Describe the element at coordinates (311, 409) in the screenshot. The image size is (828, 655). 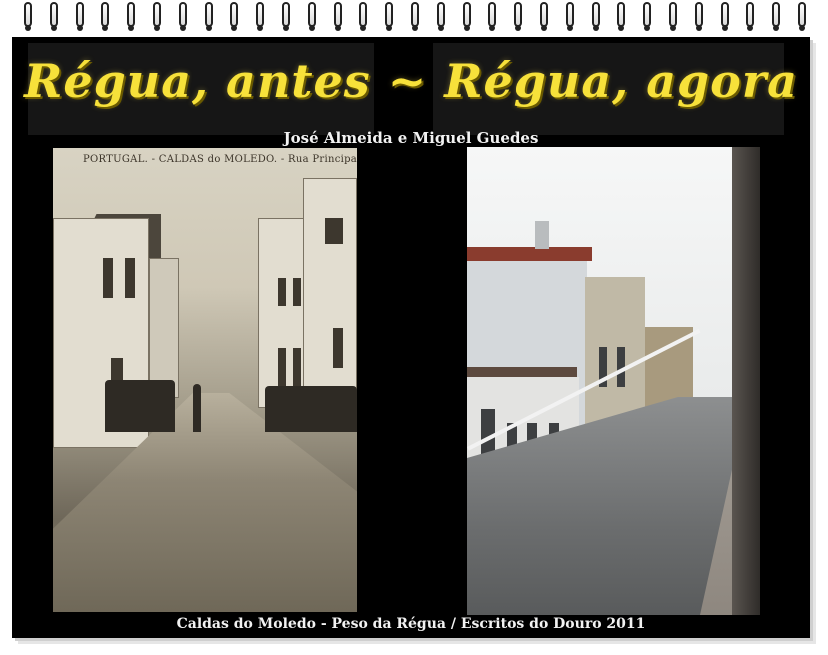
I see `old-crowd-right` at that location.